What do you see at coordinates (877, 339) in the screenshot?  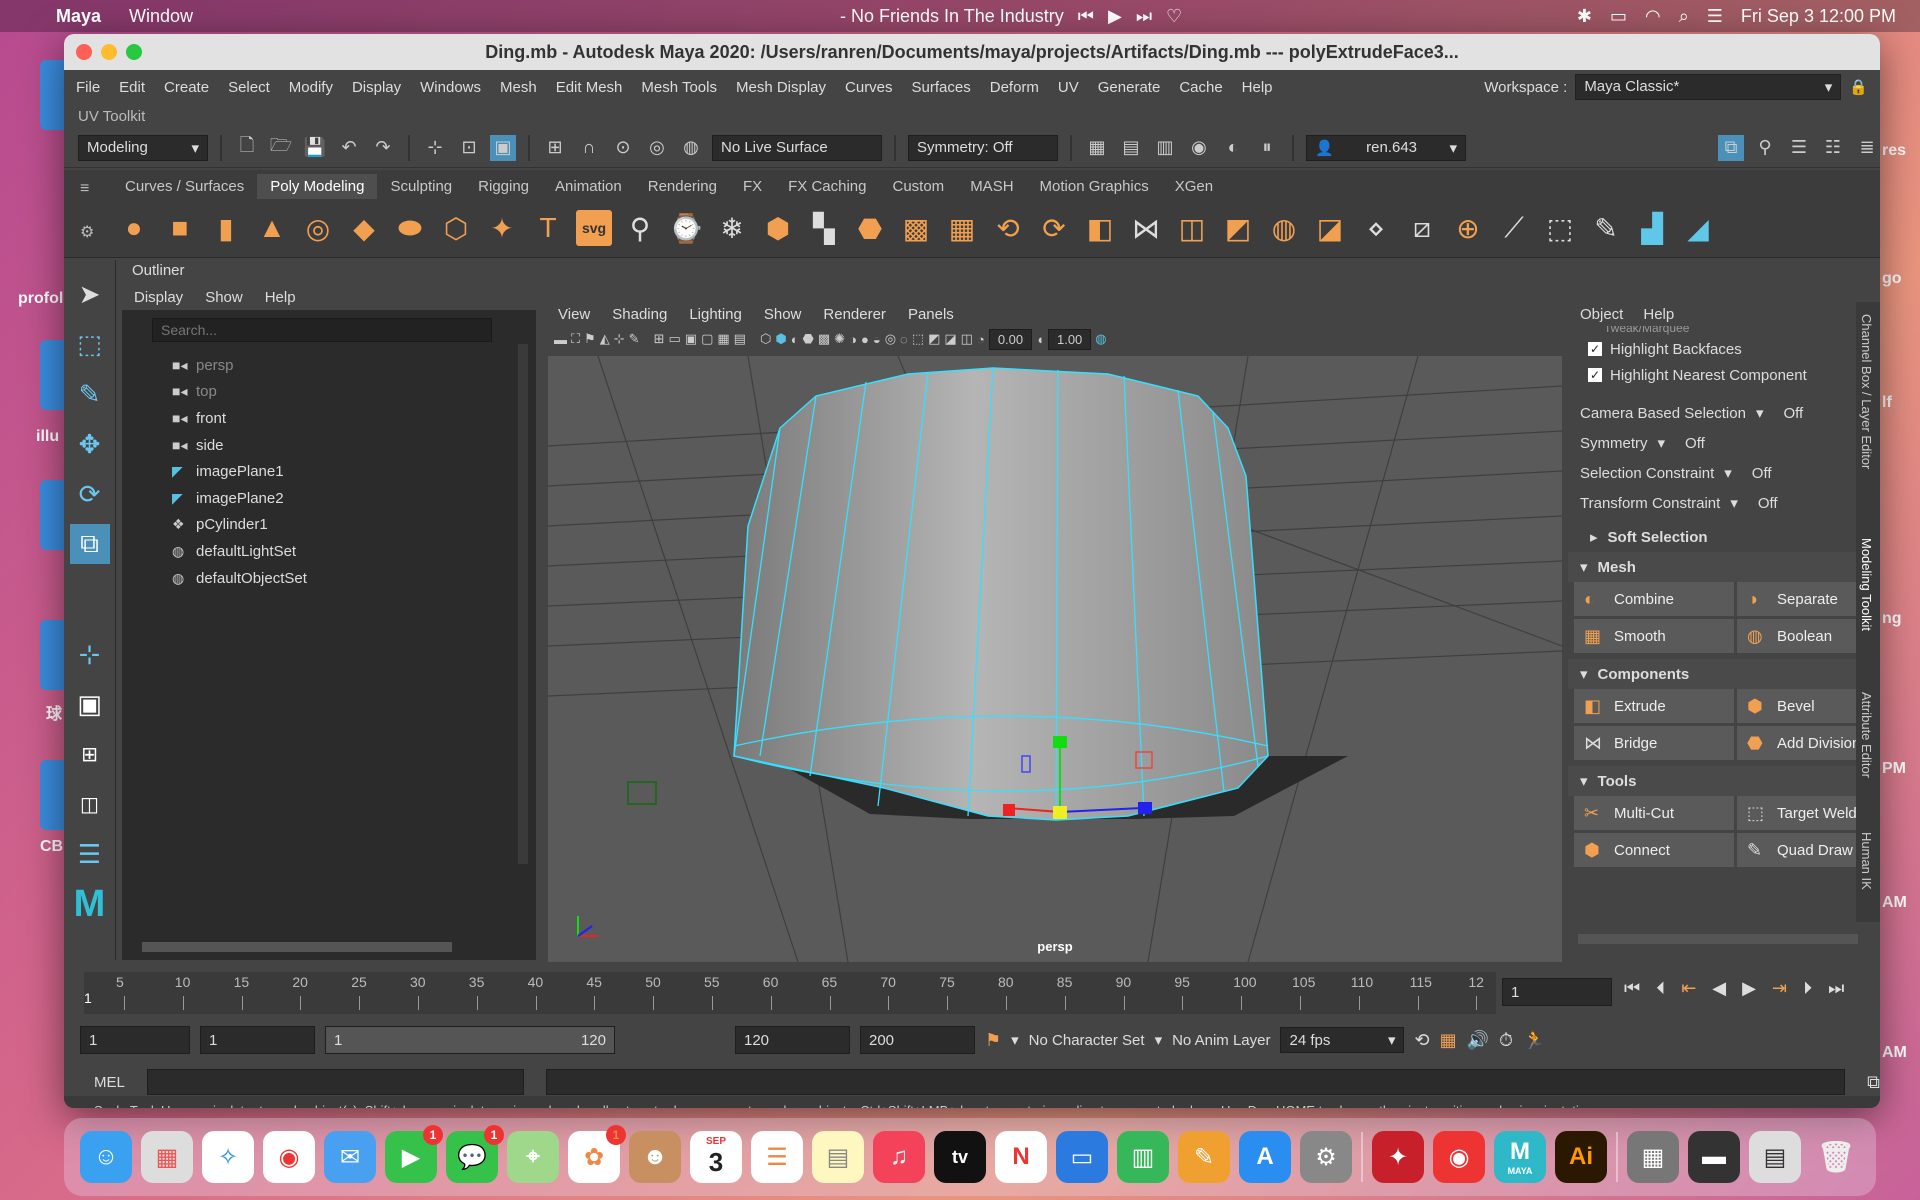 I see `motion-blur-icon: ◒` at bounding box center [877, 339].